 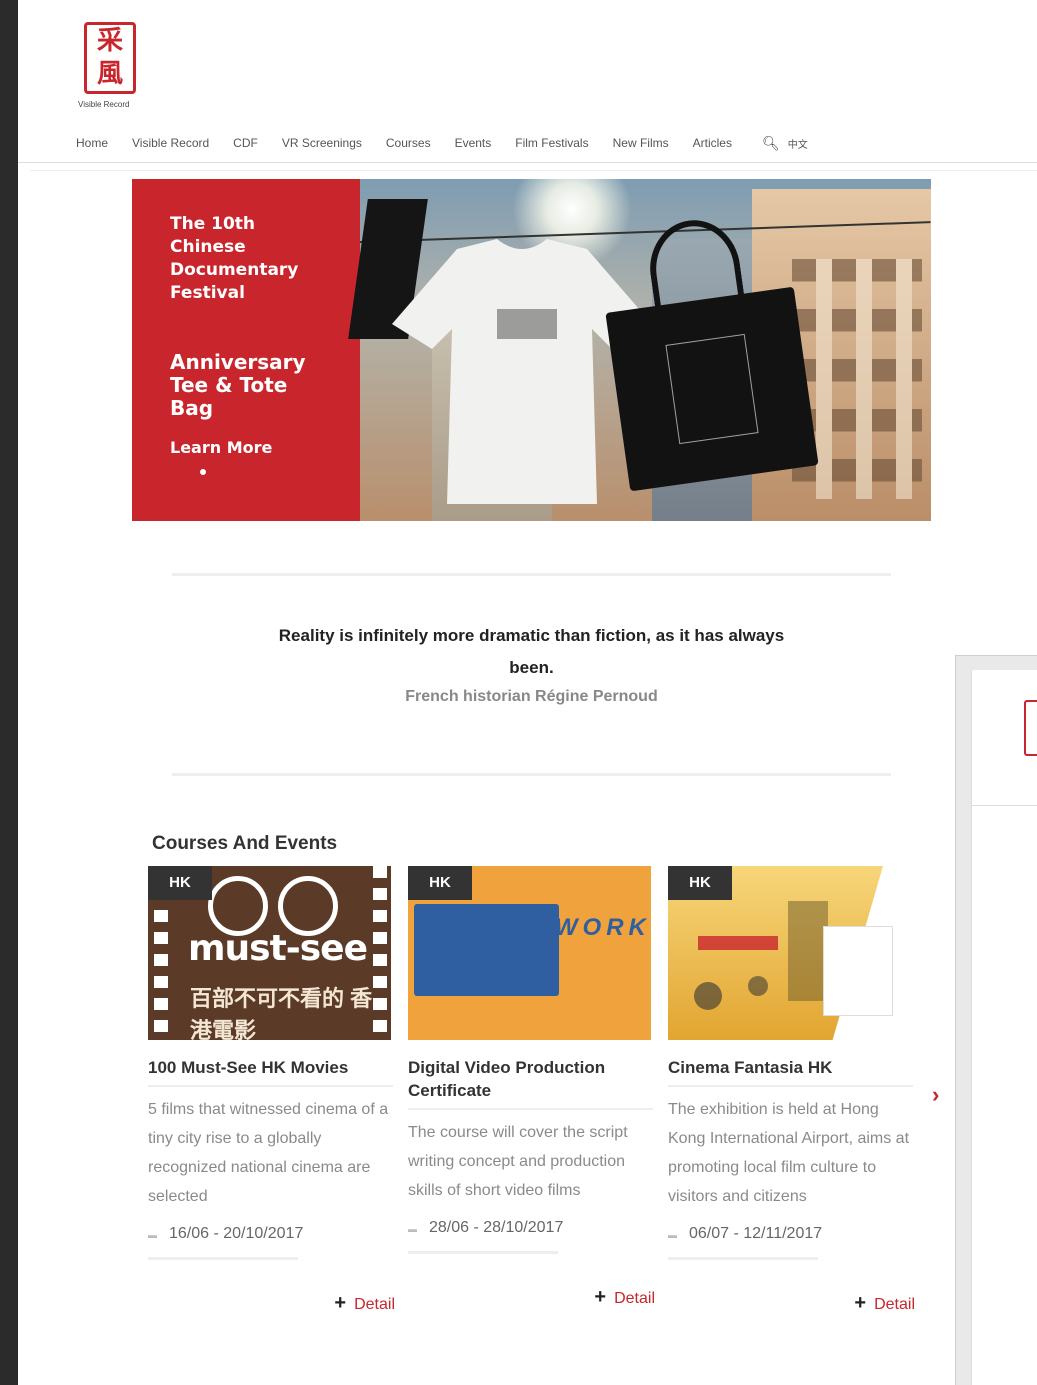 What do you see at coordinates (712, 353) in the screenshot?
I see `hero-tote-image` at bounding box center [712, 353].